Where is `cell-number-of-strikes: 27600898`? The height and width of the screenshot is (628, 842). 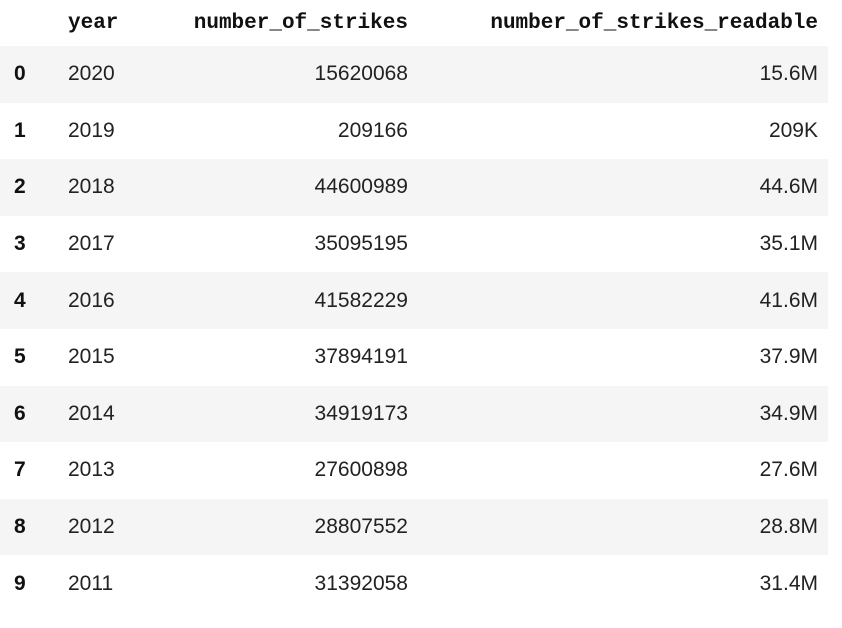 cell-number-of-strikes: 27600898 is located at coordinates (361, 470).